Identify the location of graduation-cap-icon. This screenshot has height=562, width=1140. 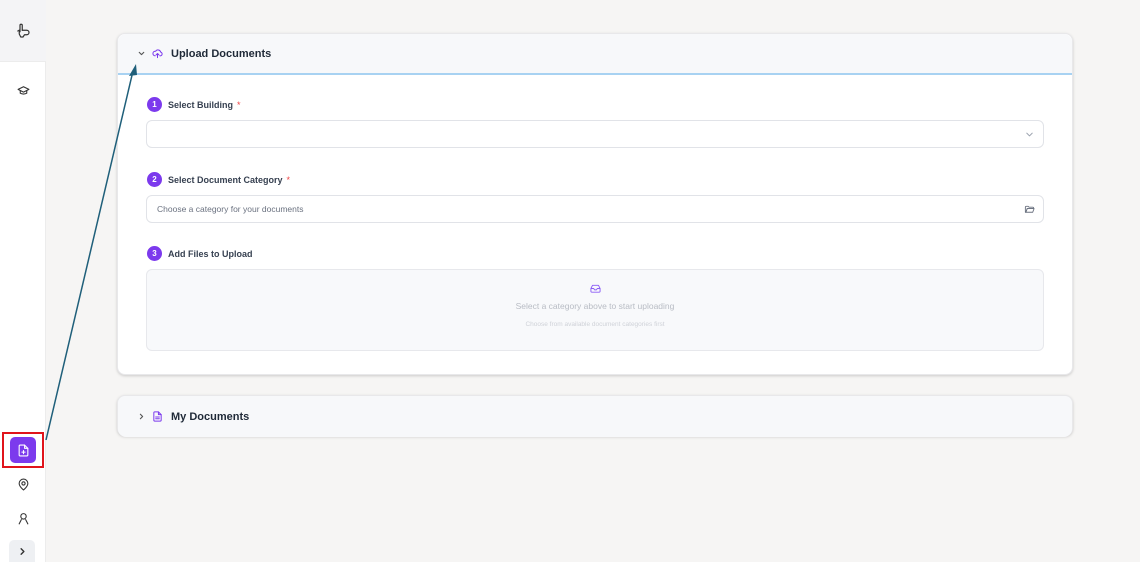
(23, 90).